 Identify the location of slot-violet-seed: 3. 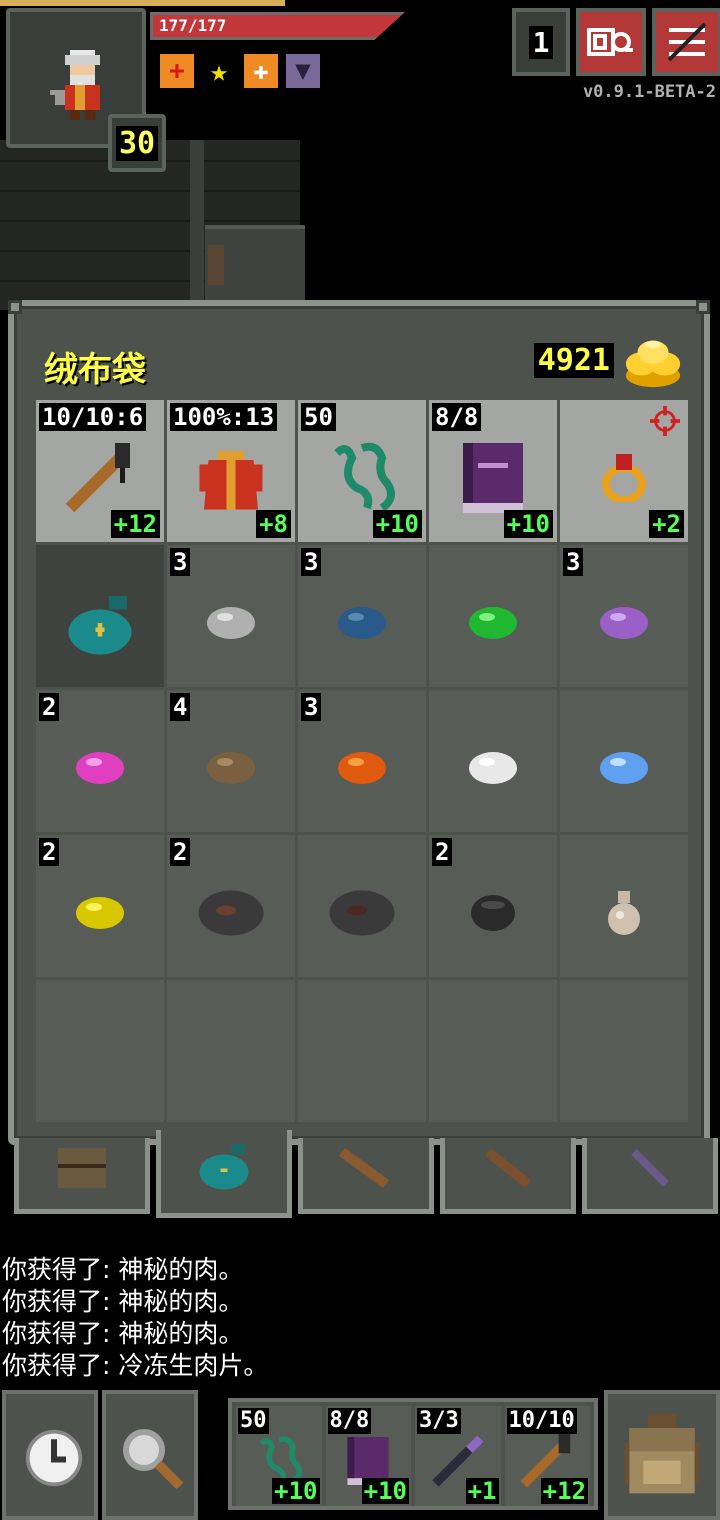
(624, 616).